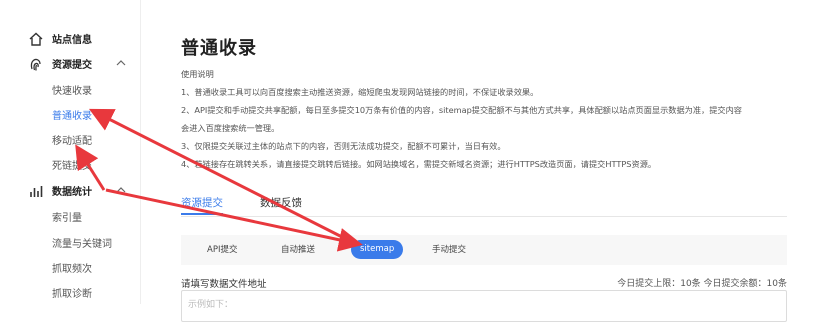 The width and height of the screenshot is (818, 322). I want to click on instruction-line: 3、仅限提交关联过主体的站点下的内容，否则无法成功提交，配额不可累计，当日有效。, so click(343, 146).